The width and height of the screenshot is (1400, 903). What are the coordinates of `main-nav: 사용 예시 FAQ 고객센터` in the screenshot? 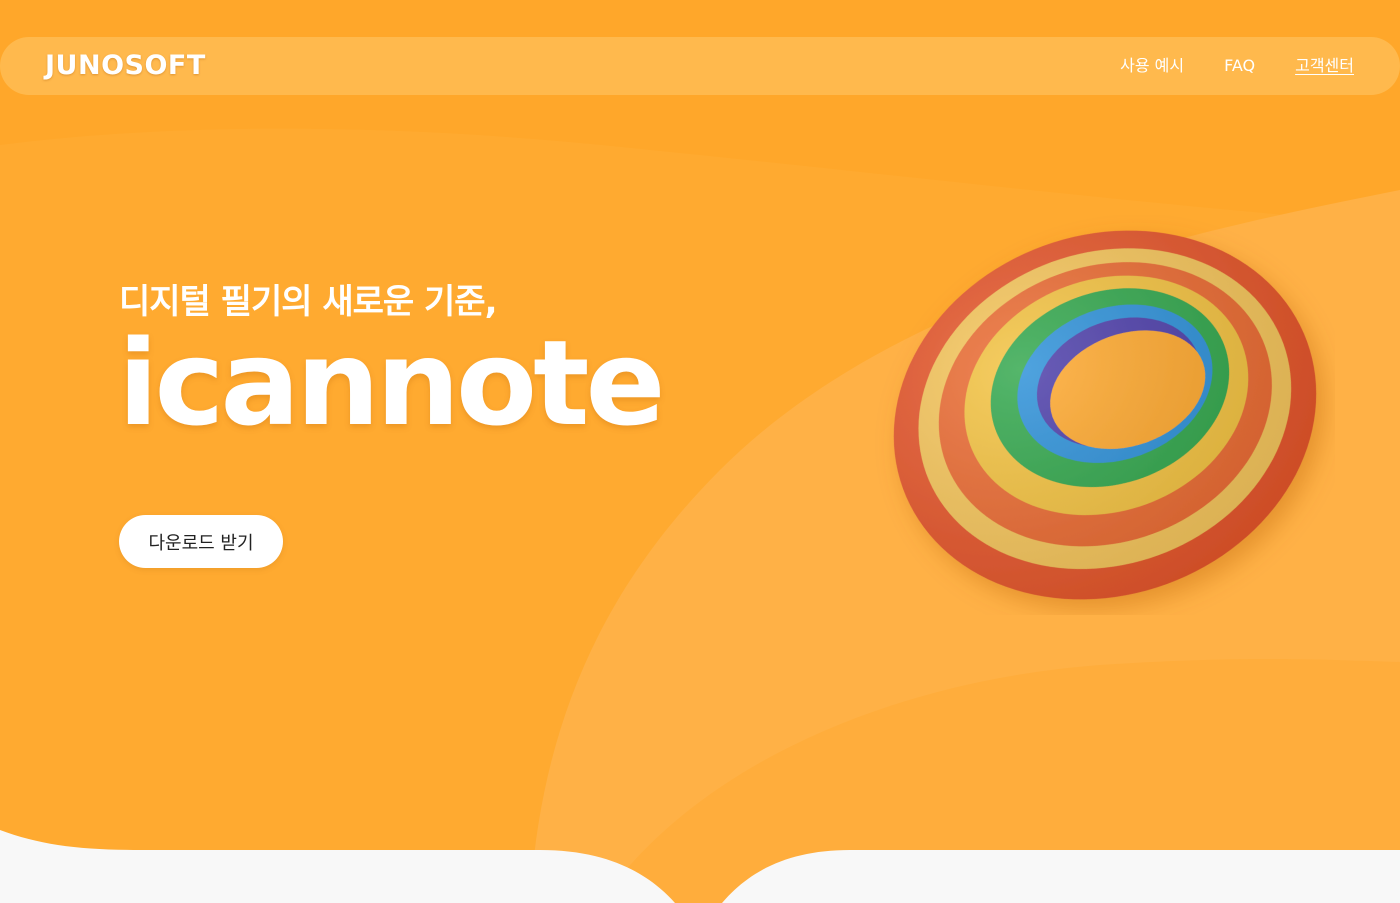 It's located at (1237, 66).